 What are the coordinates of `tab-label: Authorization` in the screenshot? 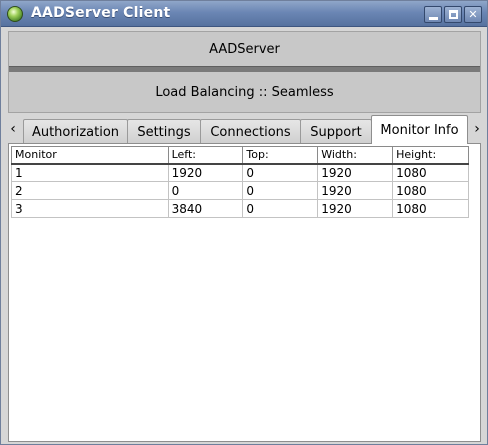 It's located at (75, 132).